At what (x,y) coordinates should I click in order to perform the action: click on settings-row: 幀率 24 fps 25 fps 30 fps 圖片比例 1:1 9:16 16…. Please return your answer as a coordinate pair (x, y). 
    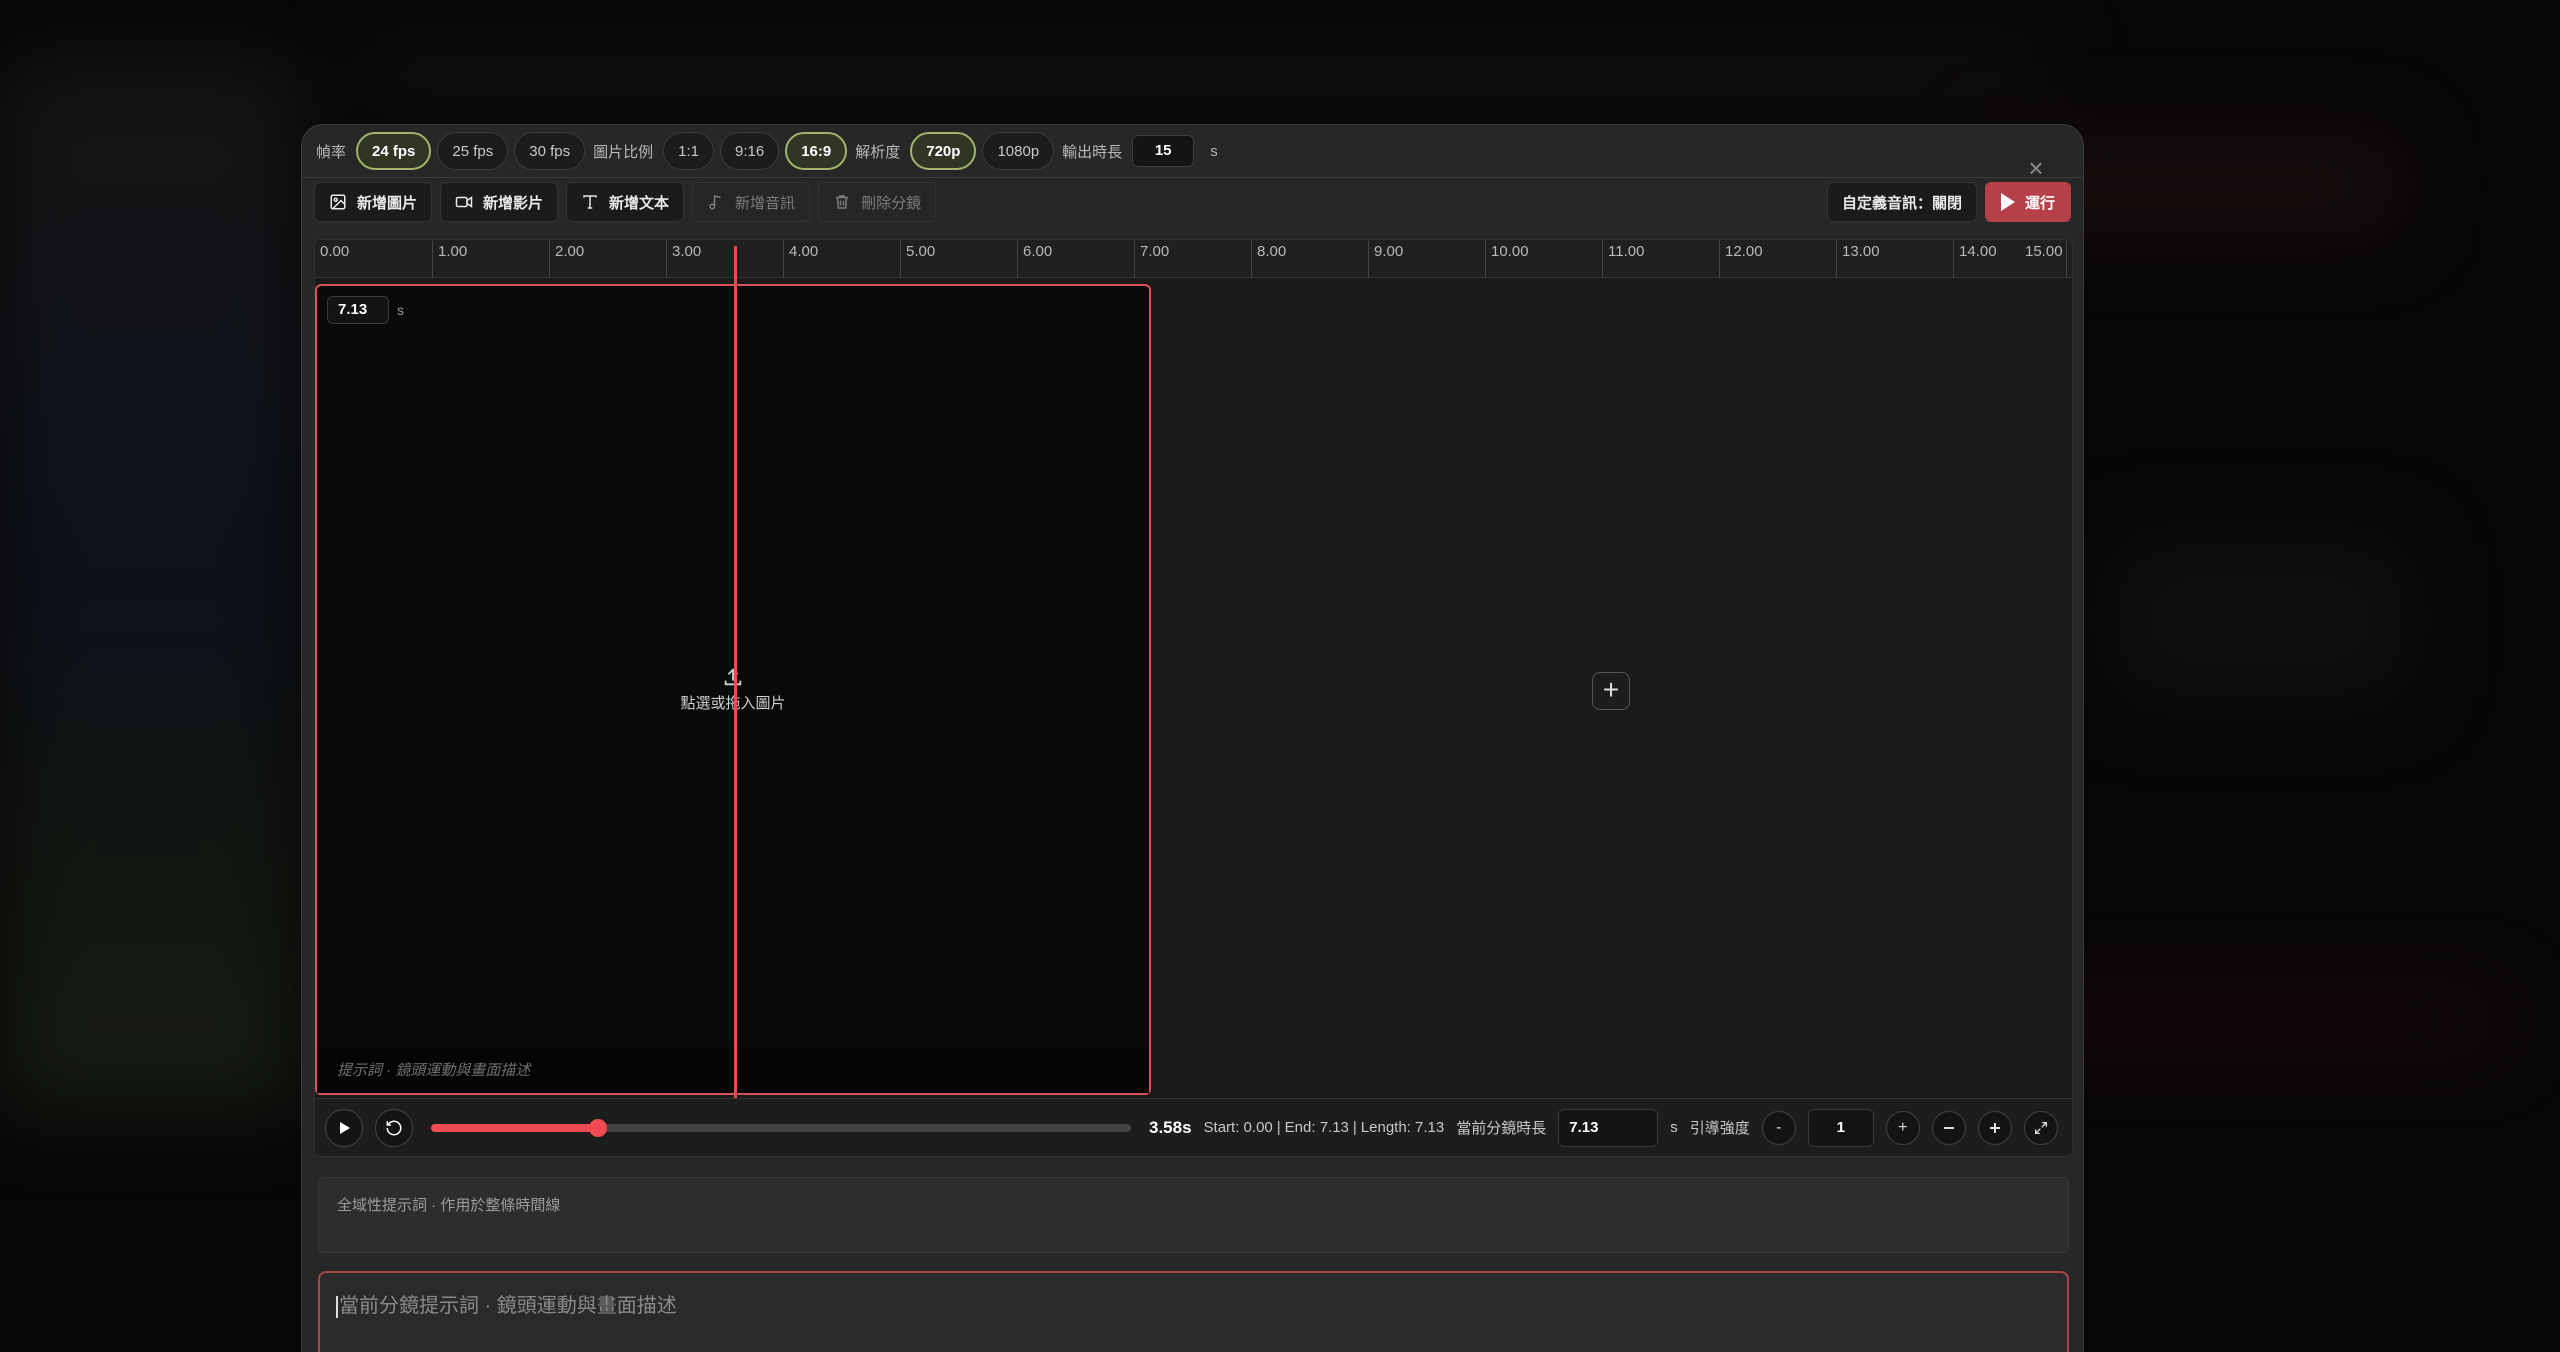
    Looking at the image, I should click on (766, 151).